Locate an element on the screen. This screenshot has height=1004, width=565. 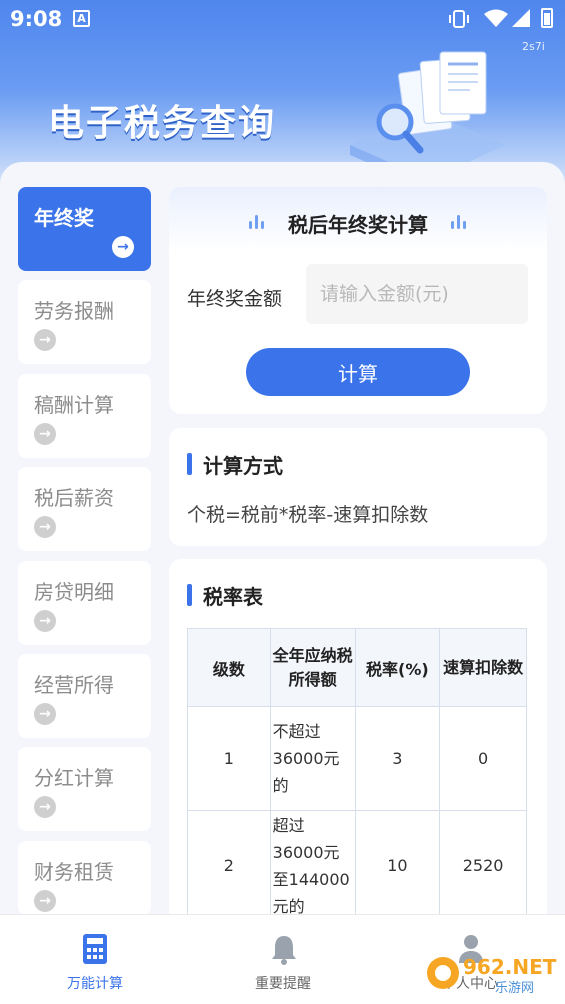
table-header-row: 级数 全年应纳税所得额 税率(%) 速算扣除数 is located at coordinates (357, 667).